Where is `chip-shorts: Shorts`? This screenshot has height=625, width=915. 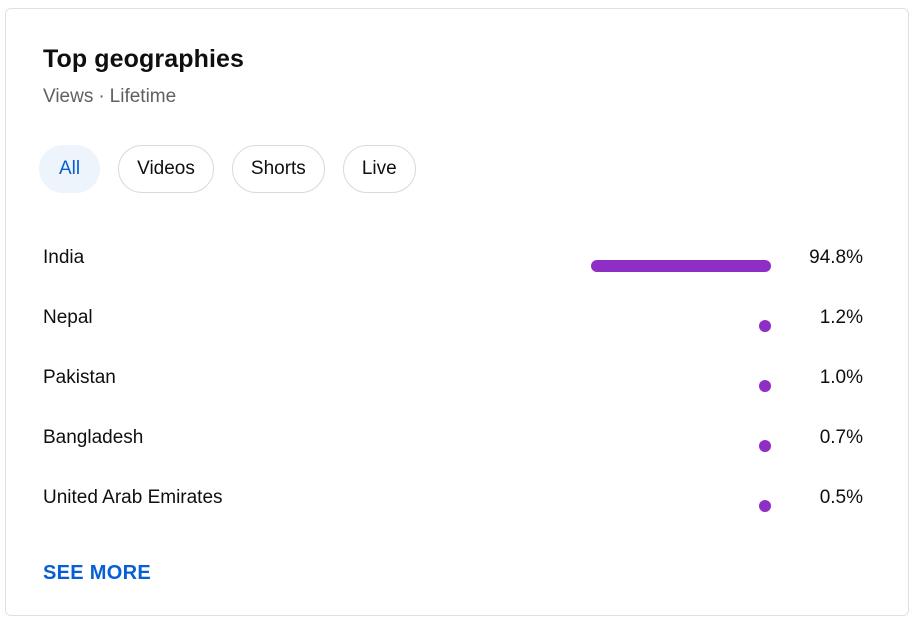 chip-shorts: Shorts is located at coordinates (278, 169).